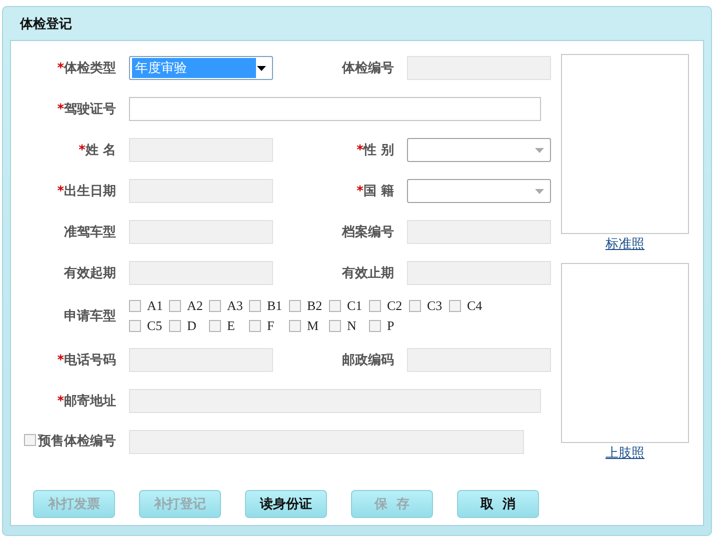  What do you see at coordinates (186, 306) in the screenshot?
I see `vehicle-type-checkbox: A2` at bounding box center [186, 306].